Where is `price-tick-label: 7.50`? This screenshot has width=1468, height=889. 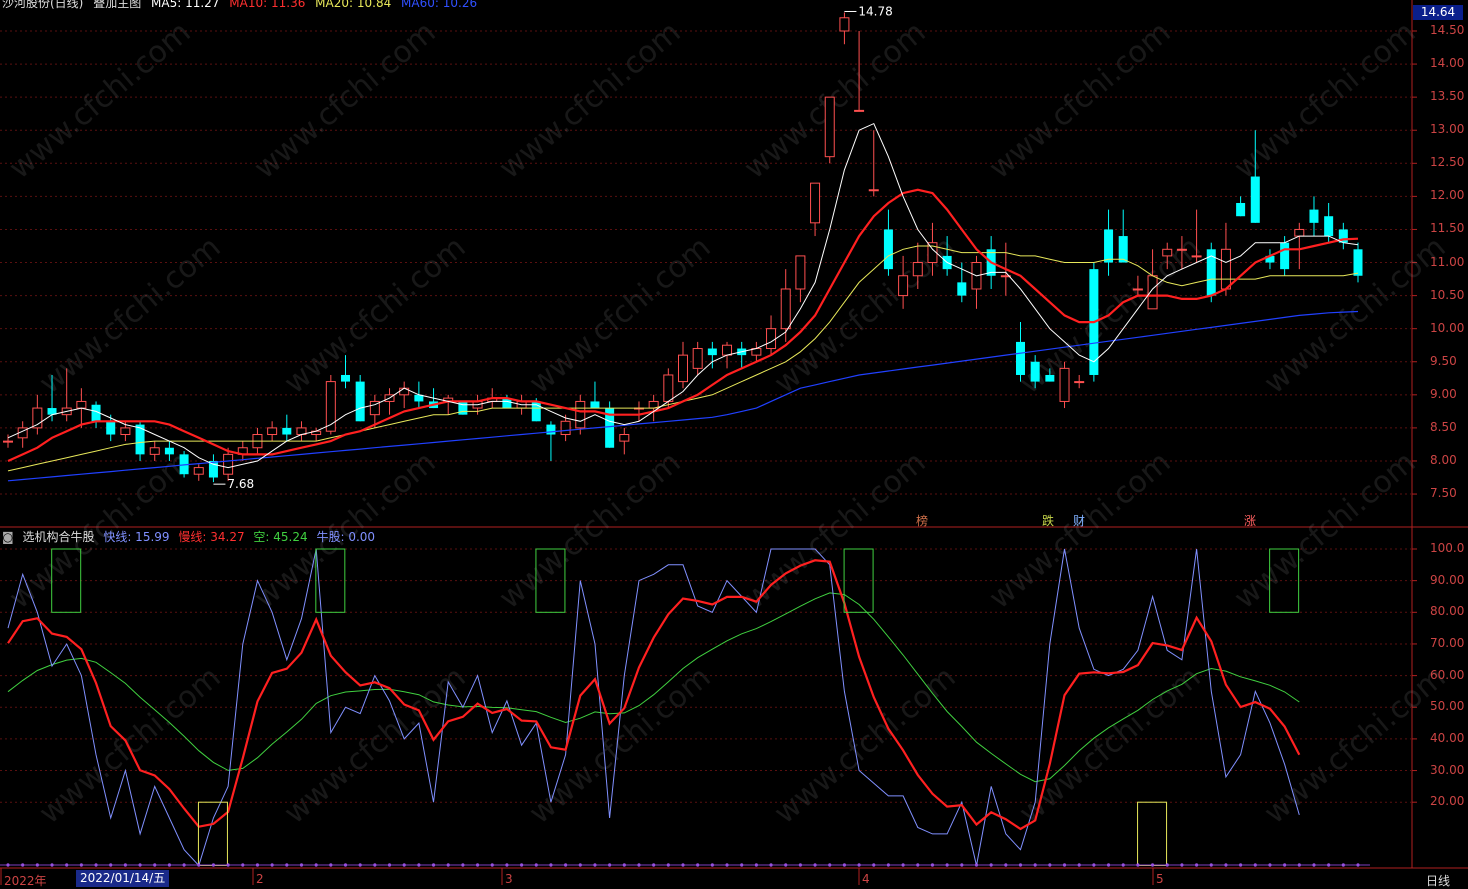
price-tick-label: 7.50 is located at coordinates (1443, 493).